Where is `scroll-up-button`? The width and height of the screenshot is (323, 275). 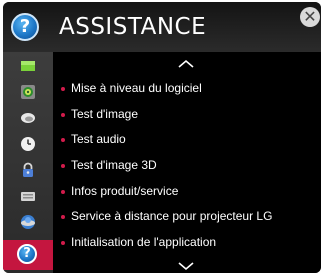
scroll-up-button is located at coordinates (186, 64).